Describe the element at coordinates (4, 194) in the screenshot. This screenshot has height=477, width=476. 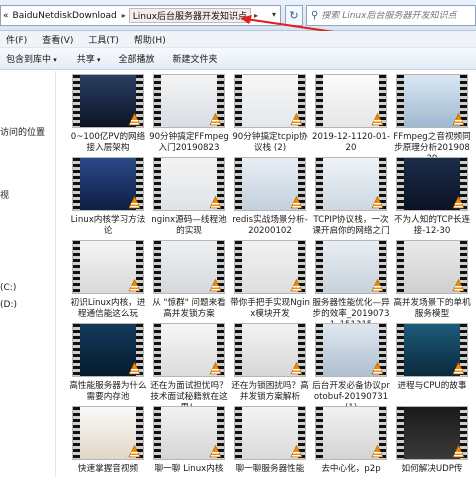
I see `nav-videos: 视` at that location.